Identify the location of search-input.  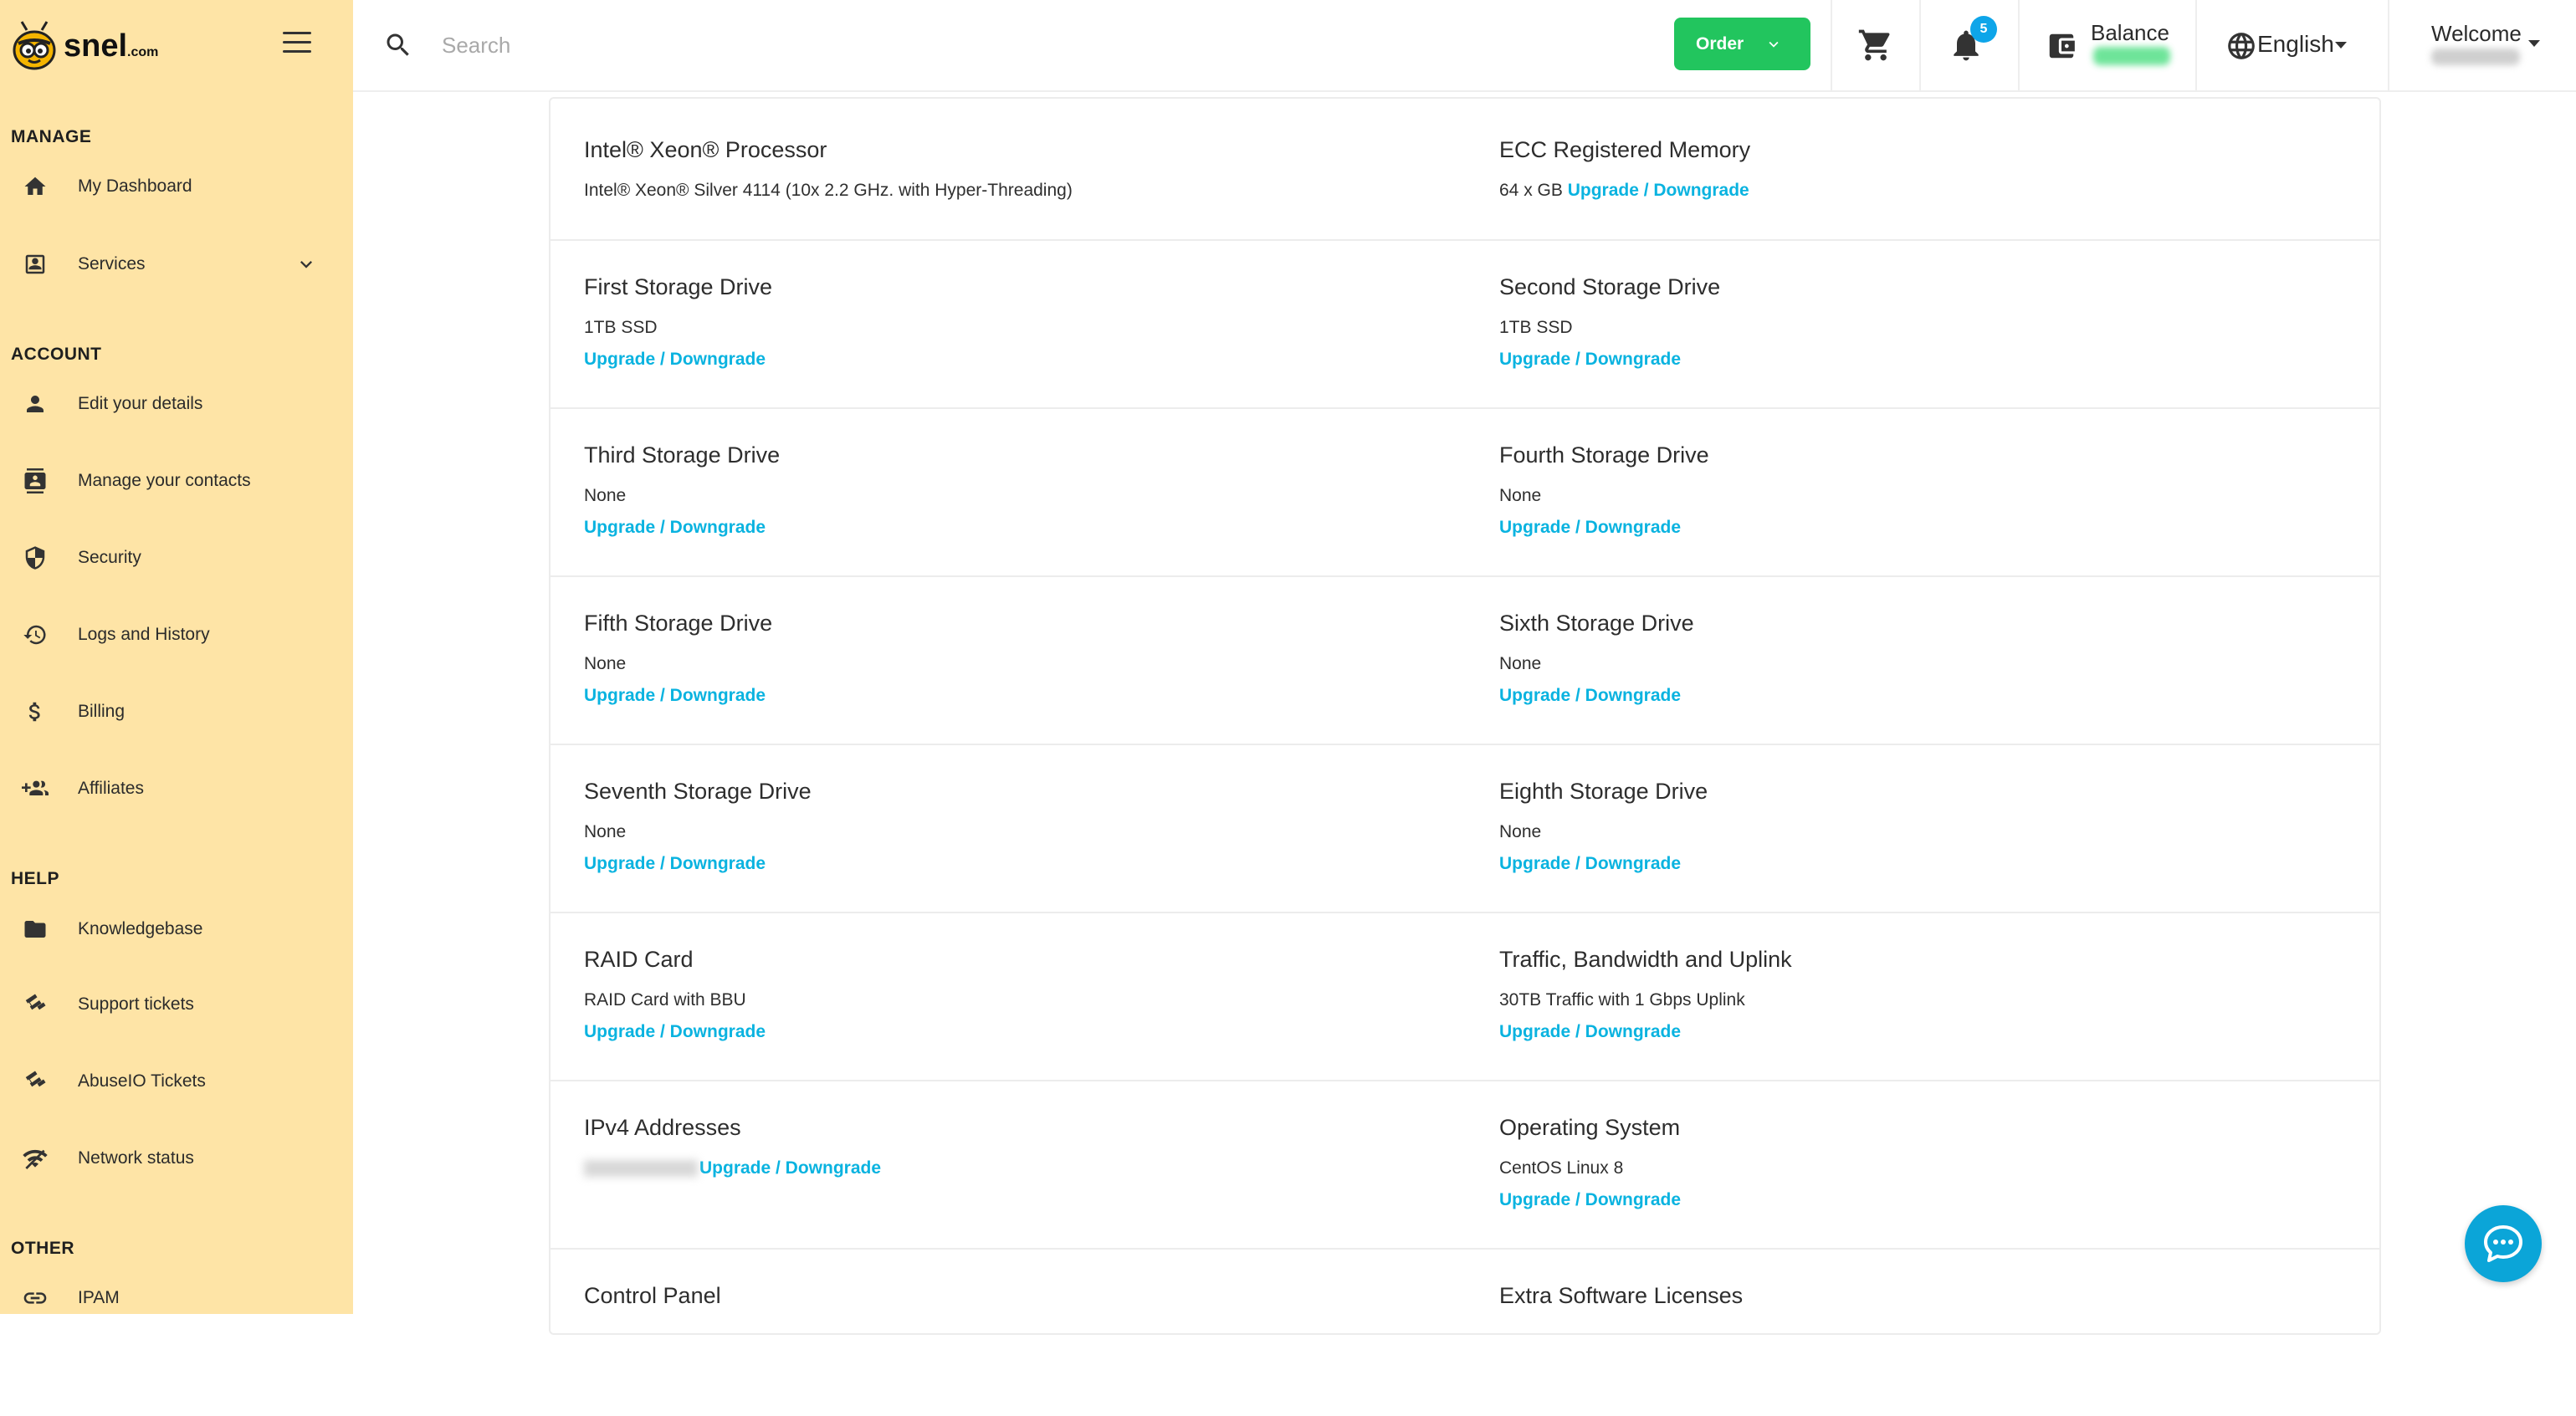
(735, 45).